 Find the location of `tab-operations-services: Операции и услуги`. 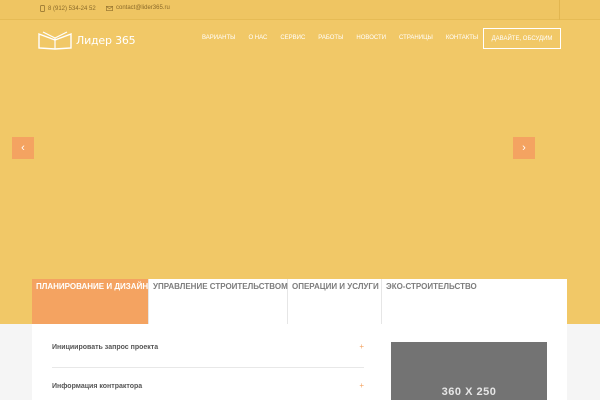

tab-operations-services: Операции и услуги is located at coordinates (335, 301).